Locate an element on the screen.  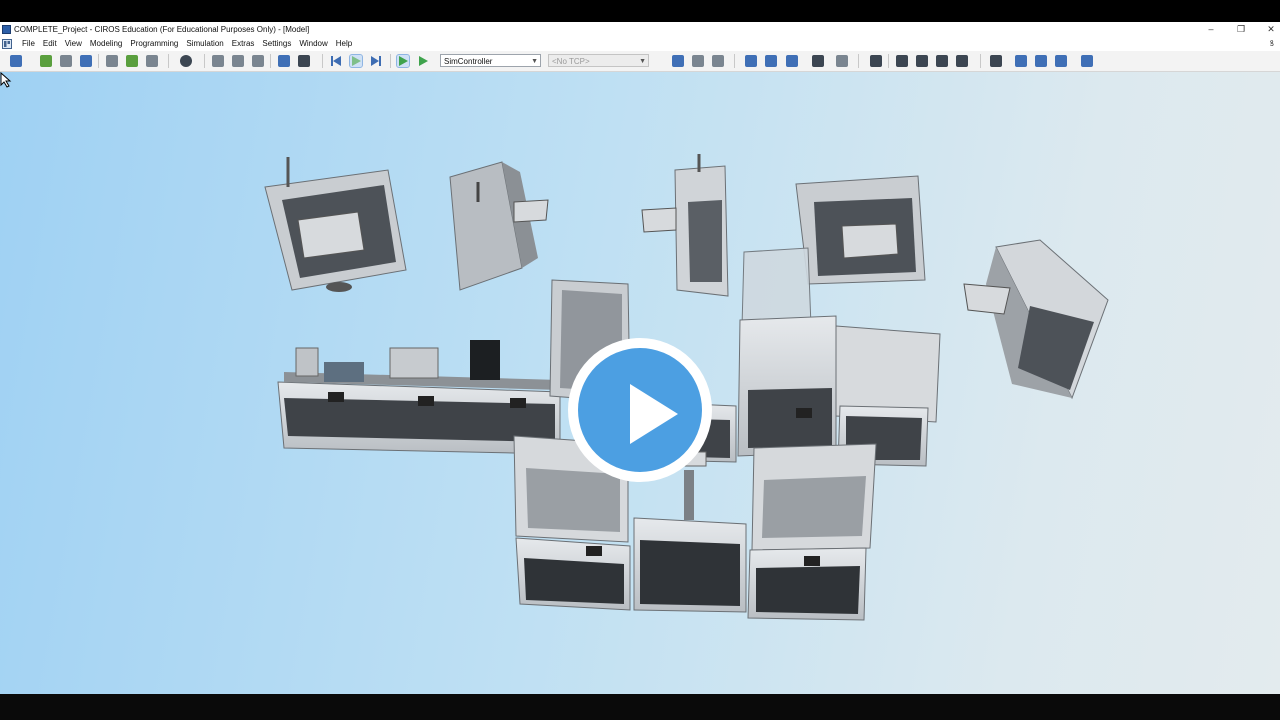
text-format-icon is located at coordinates (1087, 61).